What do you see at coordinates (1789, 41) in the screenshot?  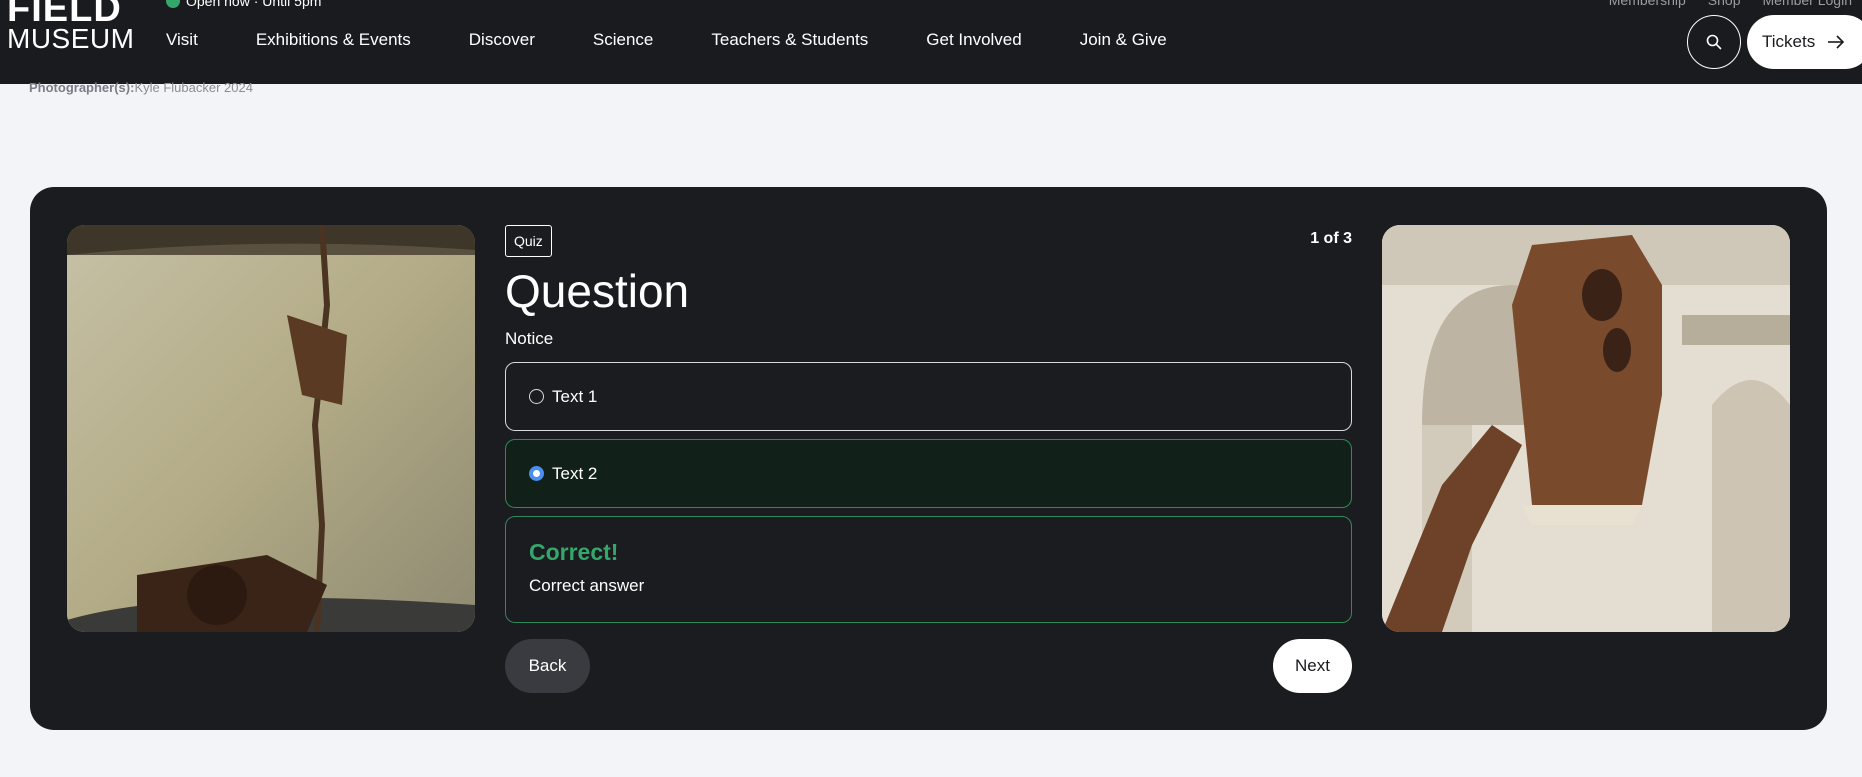 I see `tickets-label: Tickets` at bounding box center [1789, 41].